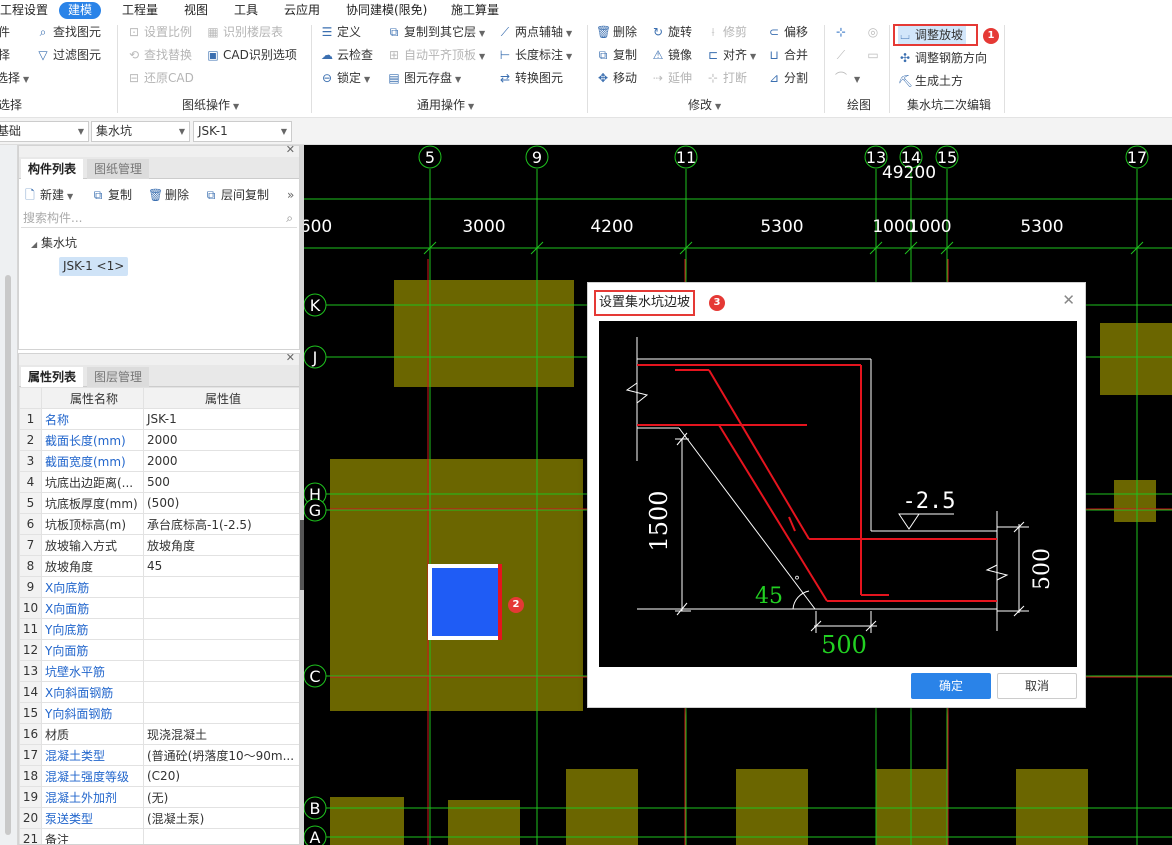 Image resolution: width=1172 pixels, height=845 pixels. I want to click on property-row: 9 X向底筋, so click(159, 587).